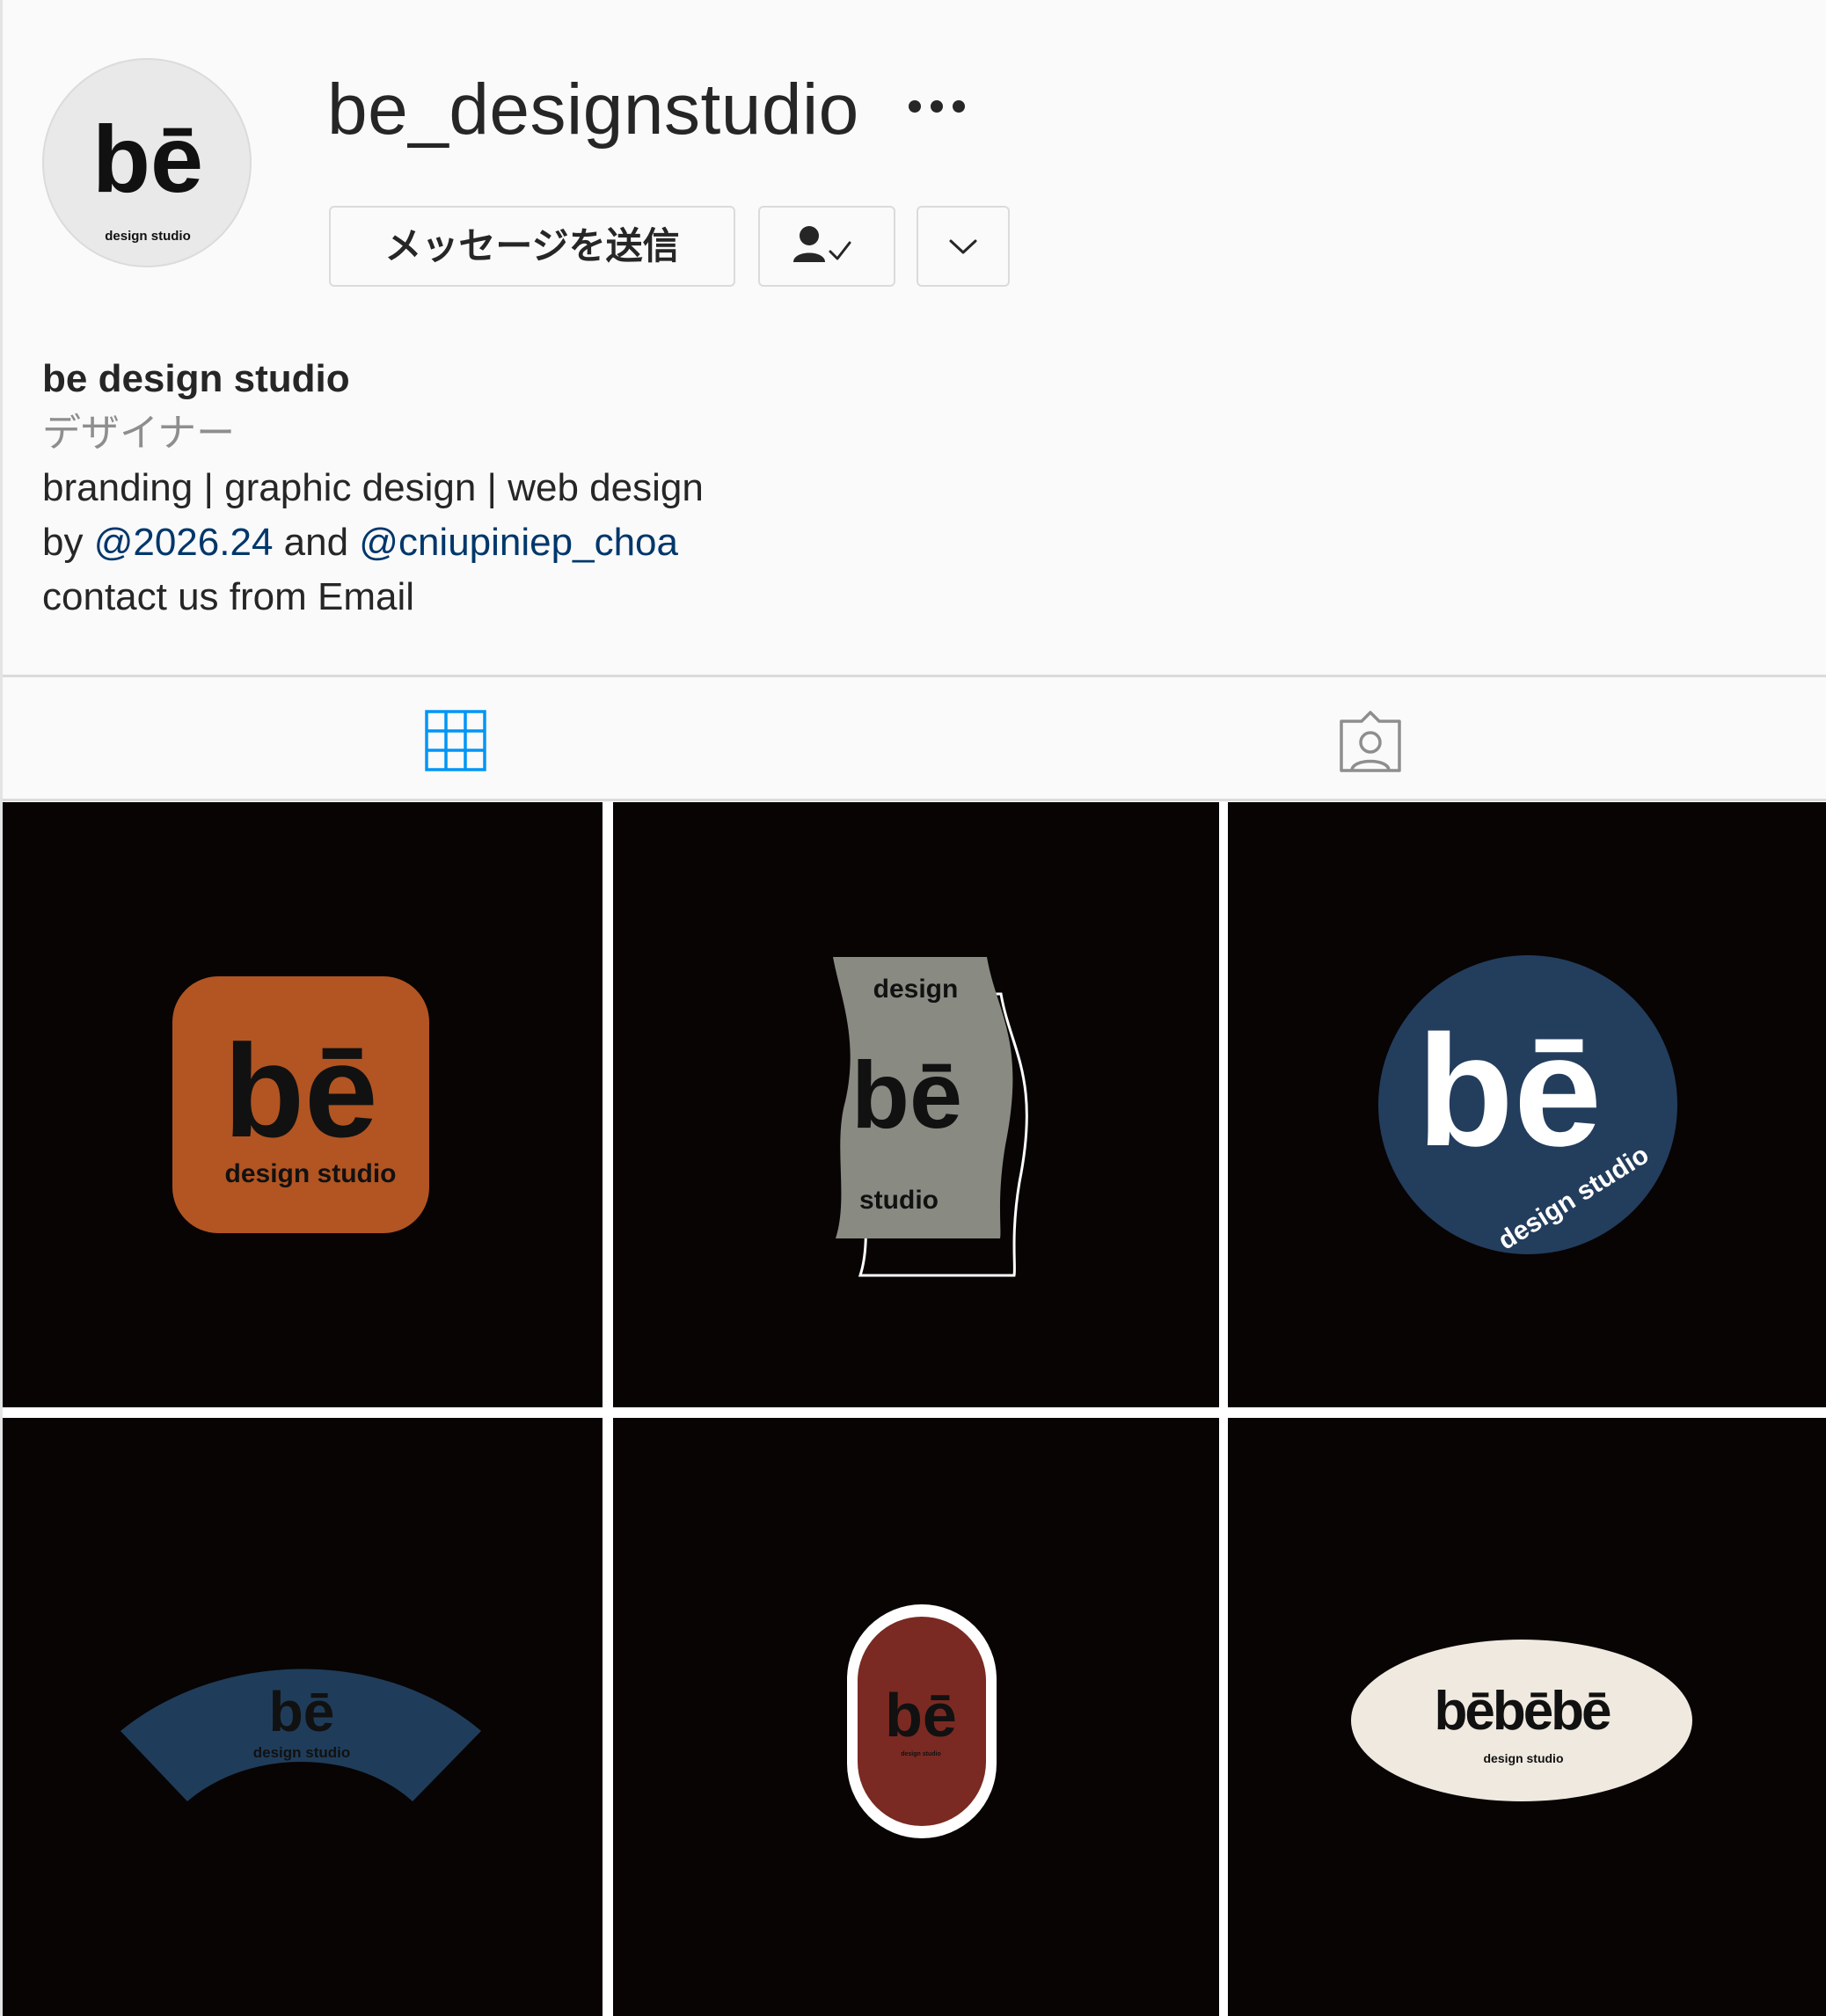 This screenshot has width=1826, height=2016. Describe the element at coordinates (148, 237) in the screenshot. I see `avatar-tagline: design studio` at that location.